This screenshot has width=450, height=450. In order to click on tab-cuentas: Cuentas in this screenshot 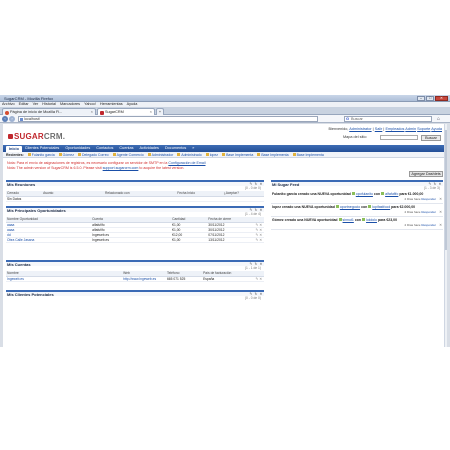, I will do `click(126, 148)`.